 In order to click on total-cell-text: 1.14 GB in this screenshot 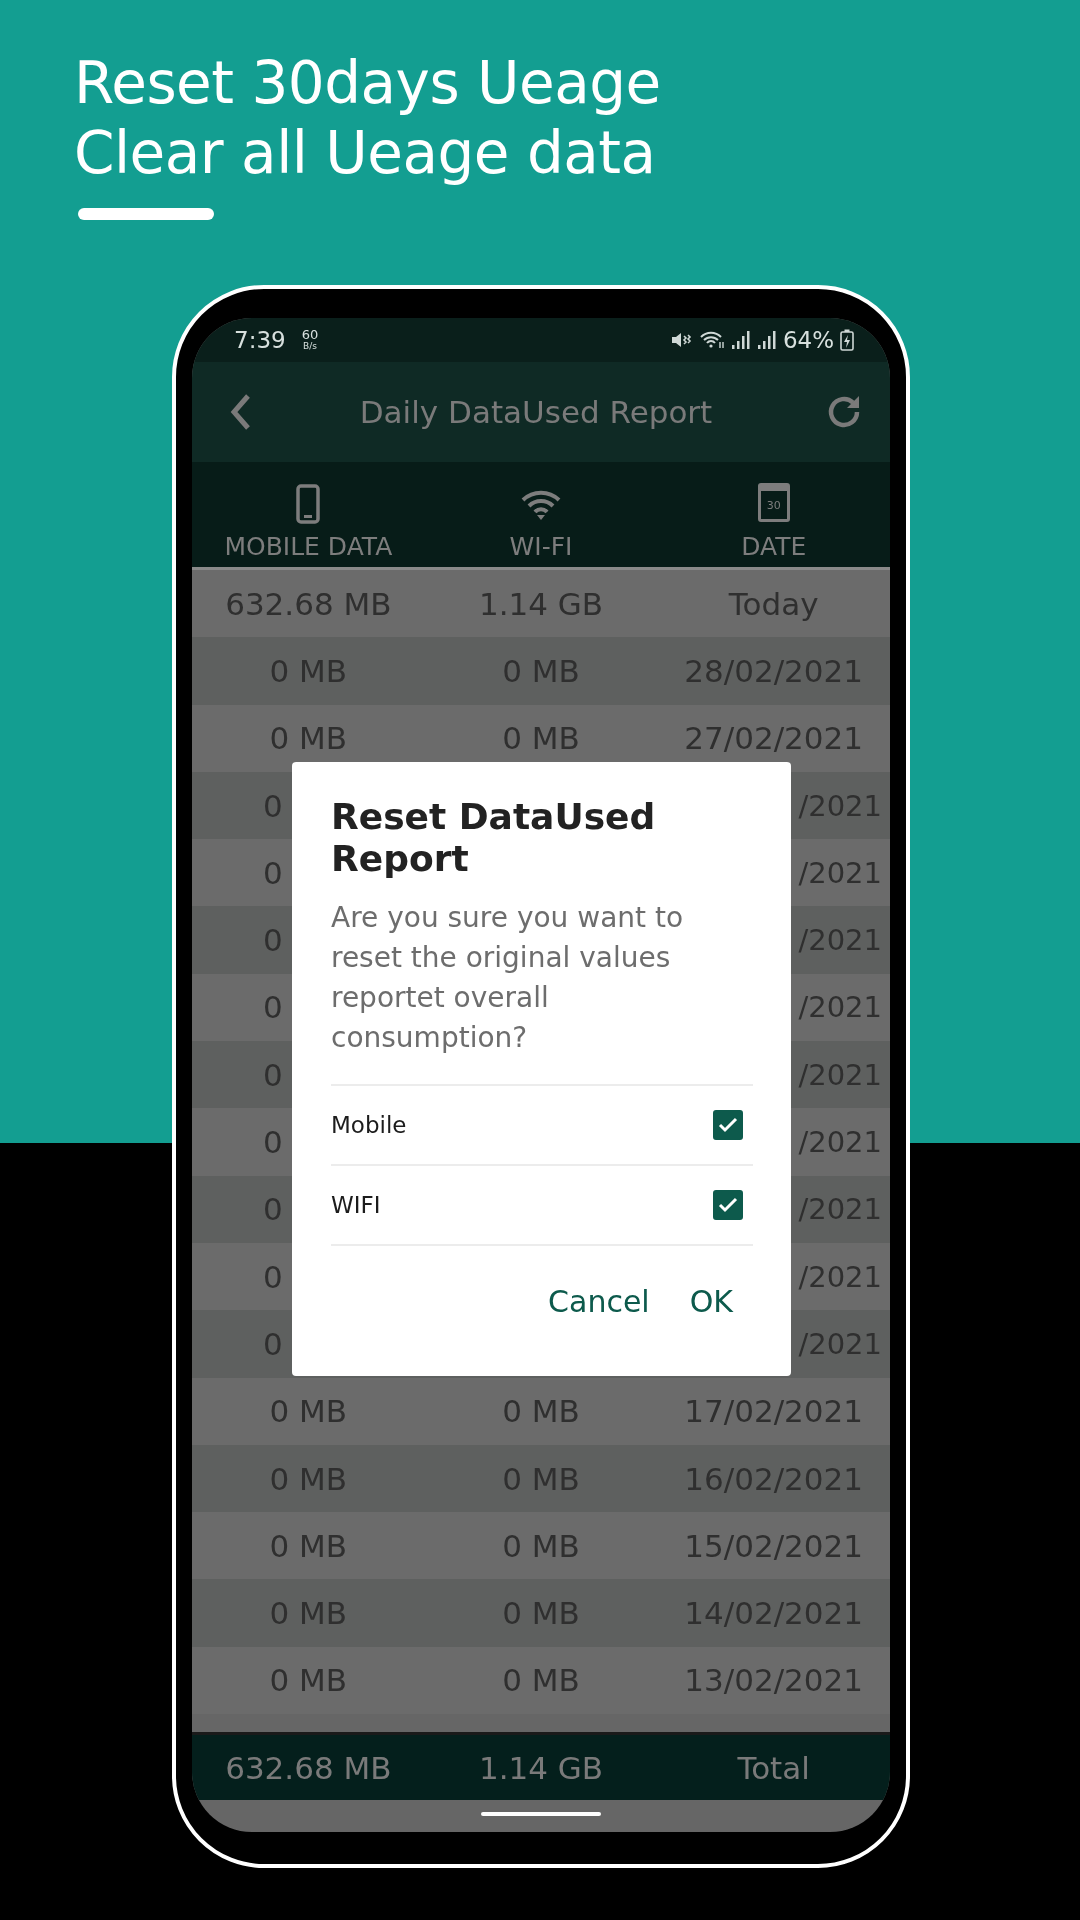, I will do `click(541, 1767)`.